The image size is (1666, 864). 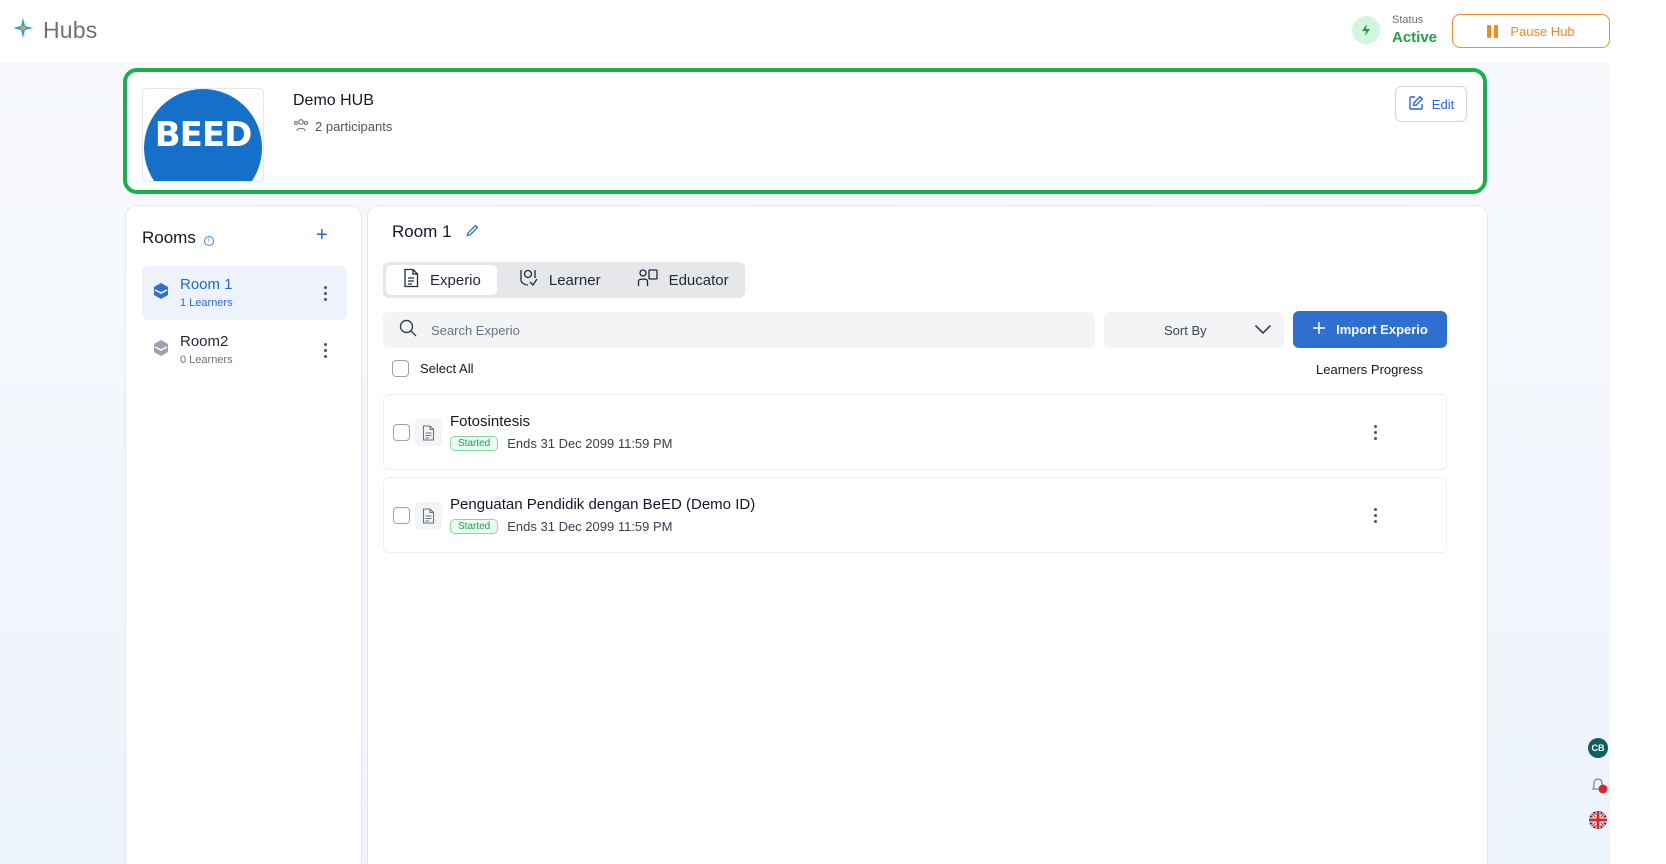 I want to click on experio-title: Penguatan Pendidik dengan BeED (Demo ID), so click(x=603, y=504).